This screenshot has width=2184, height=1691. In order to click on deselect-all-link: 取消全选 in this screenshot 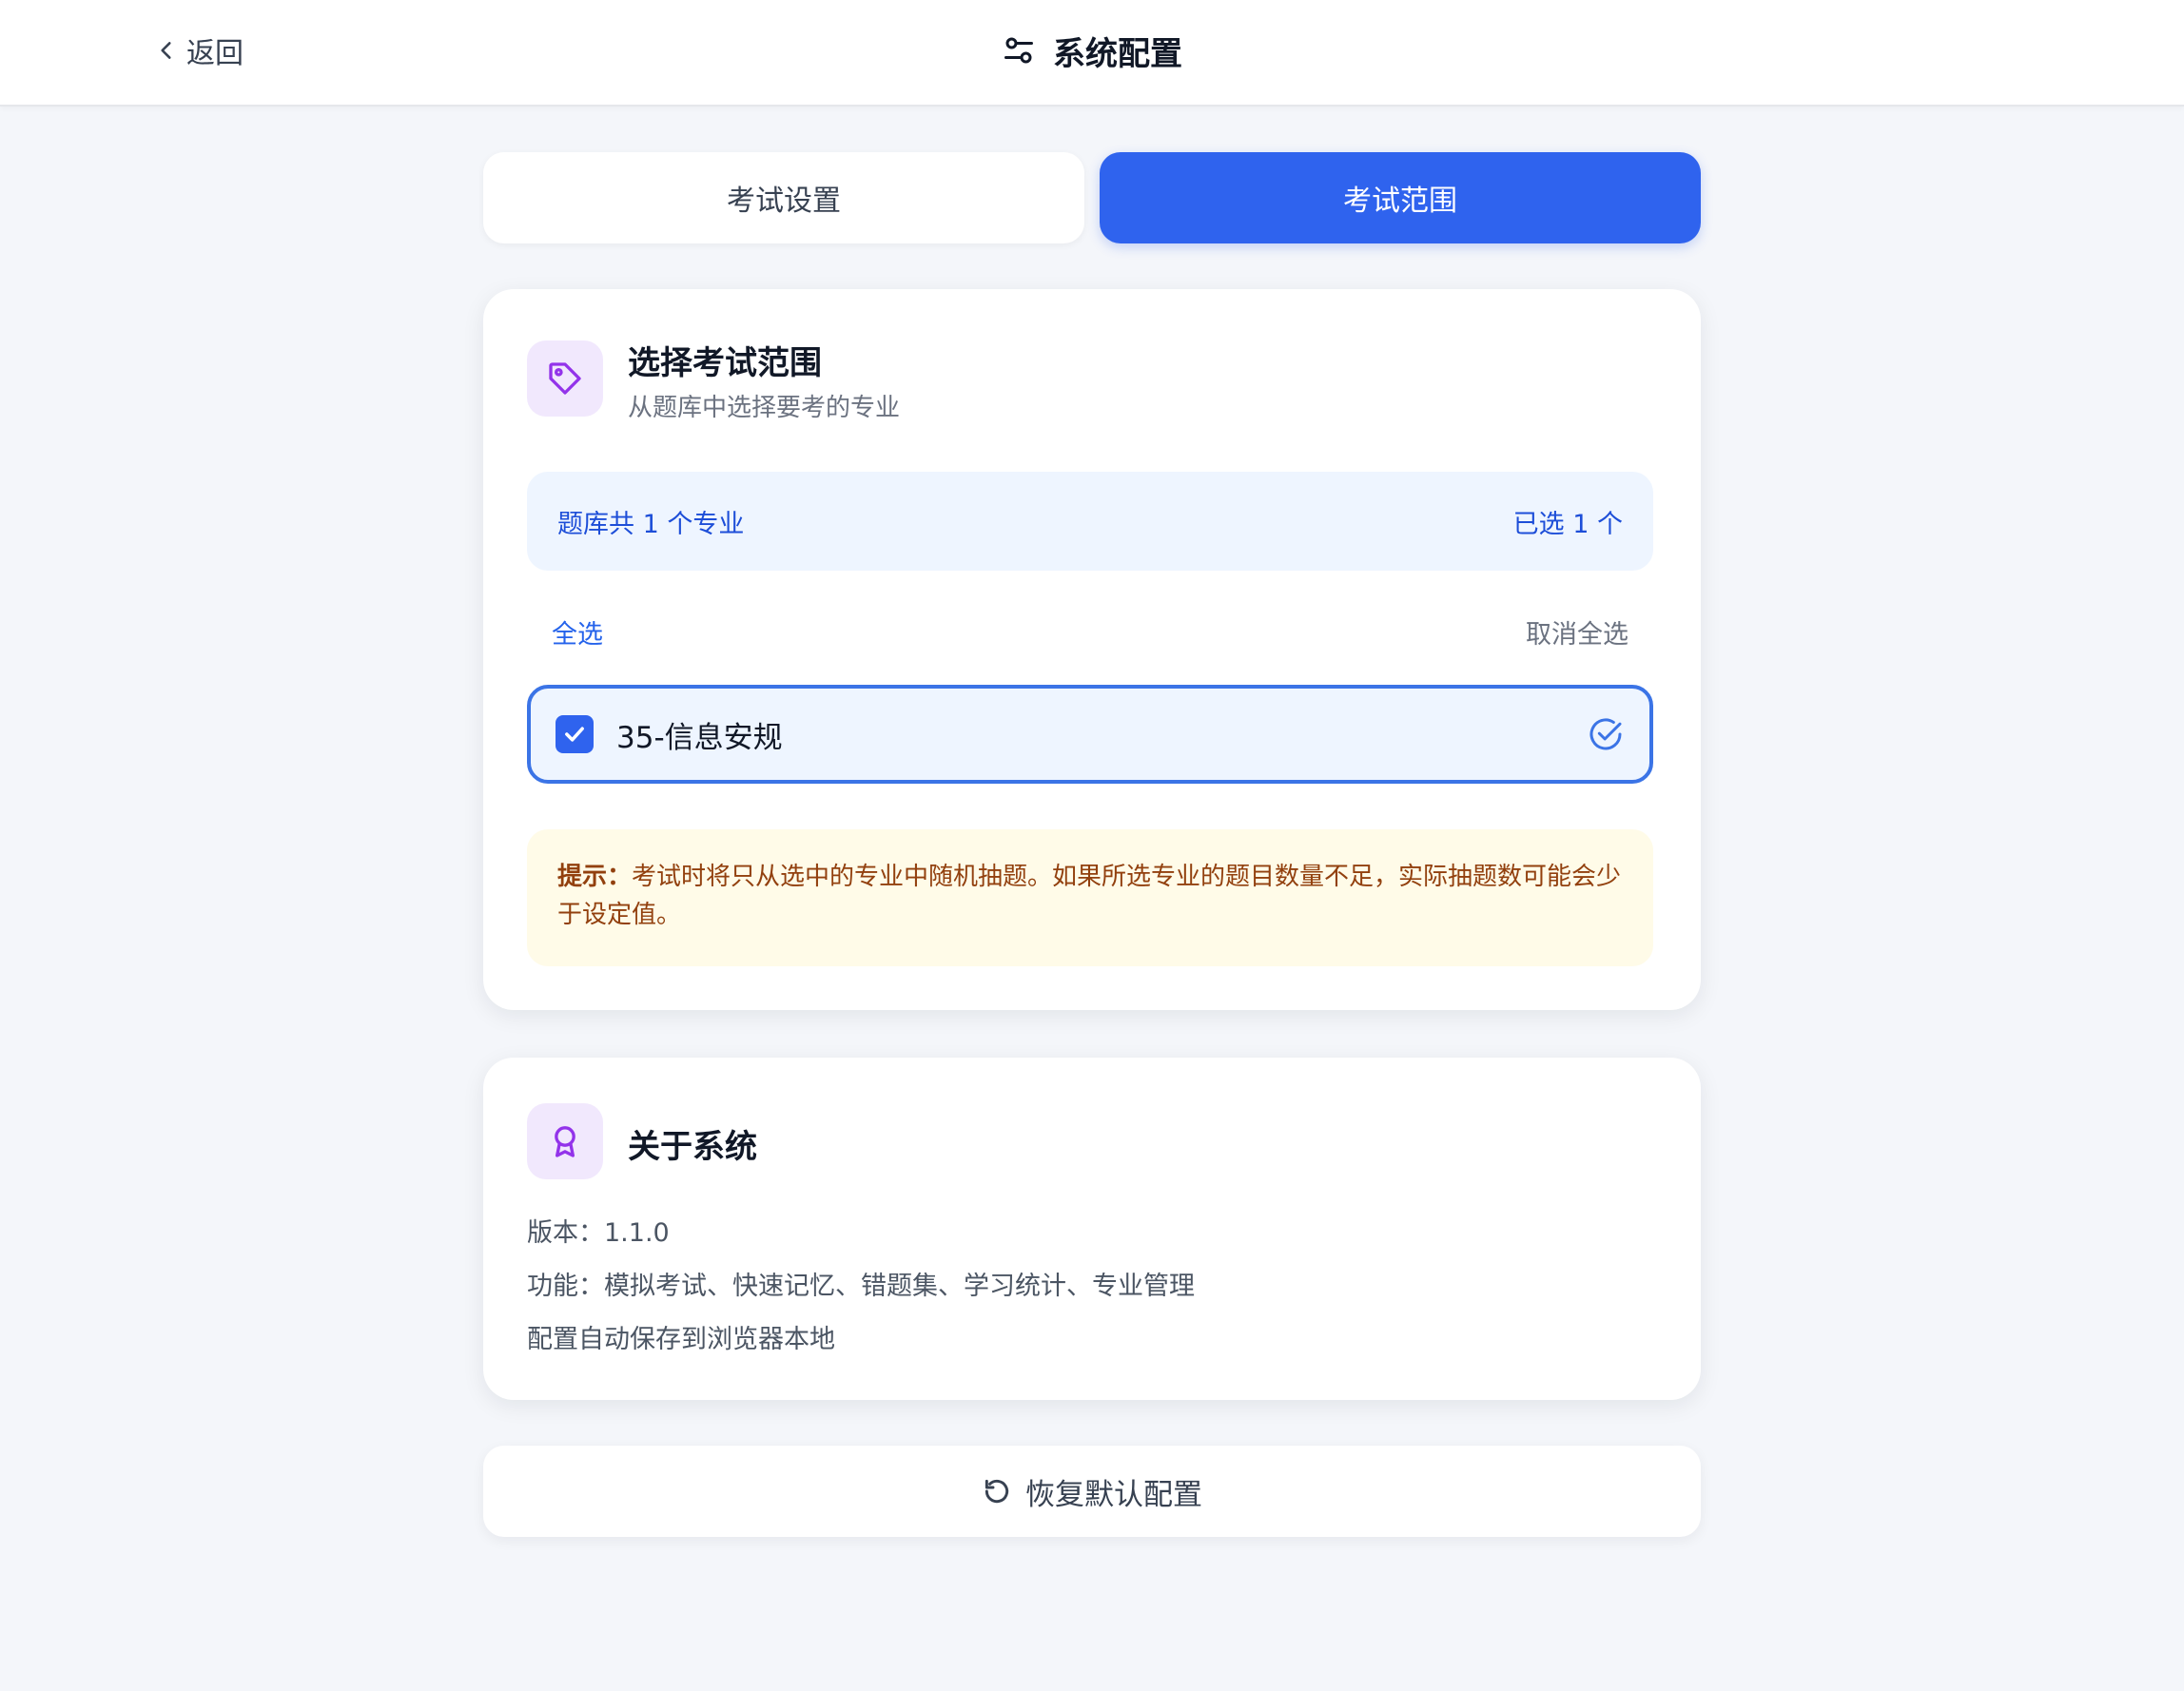, I will do `click(1577, 632)`.